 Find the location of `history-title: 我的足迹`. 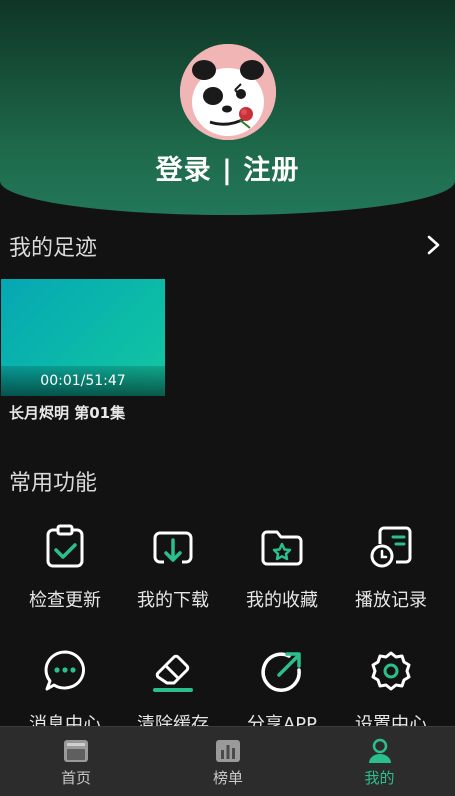

history-title: 我的足迹 is located at coordinates (53, 248).